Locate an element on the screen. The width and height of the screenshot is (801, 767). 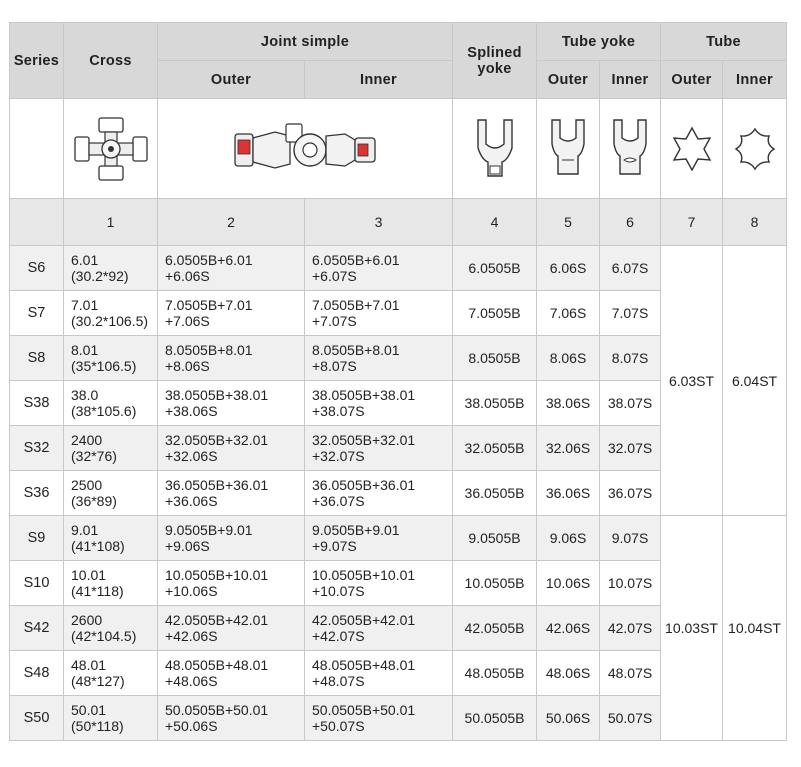
joint-outer-line1: 38.0505B+38.01 is located at coordinates (217, 395).